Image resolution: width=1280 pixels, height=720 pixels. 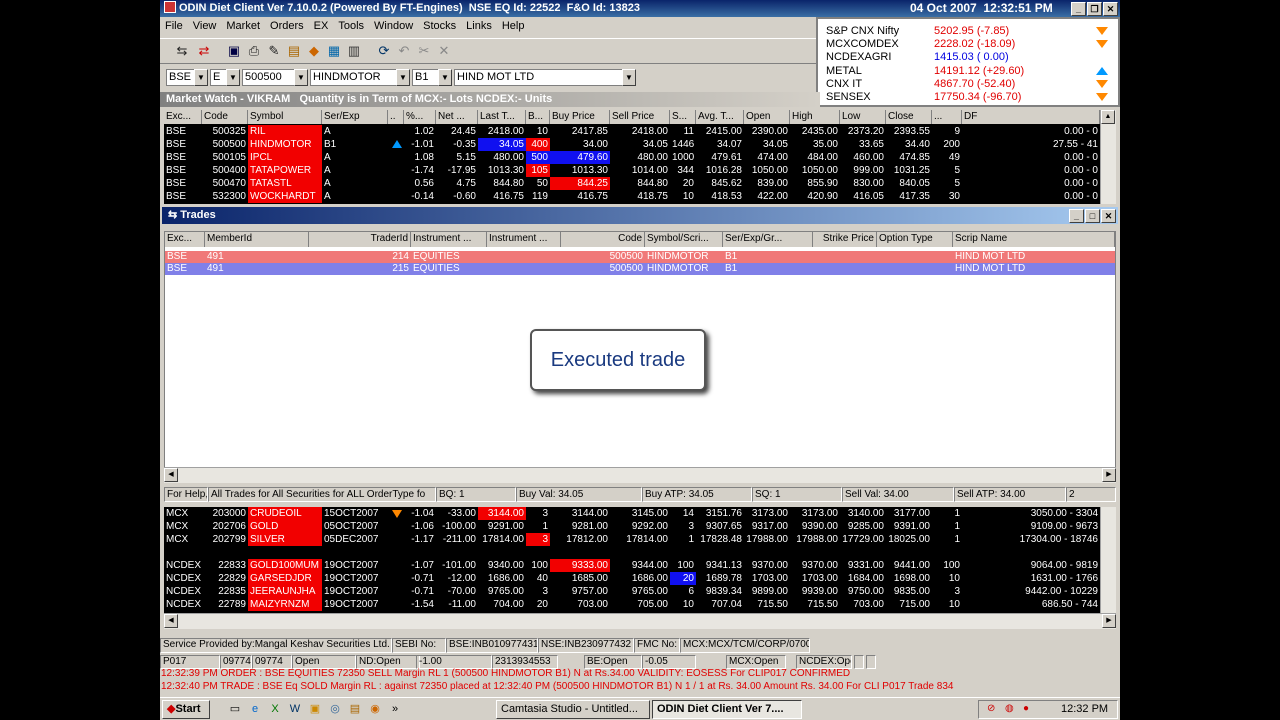 I want to click on app-quicklaunch-icon: ◎, so click(x=335, y=709).